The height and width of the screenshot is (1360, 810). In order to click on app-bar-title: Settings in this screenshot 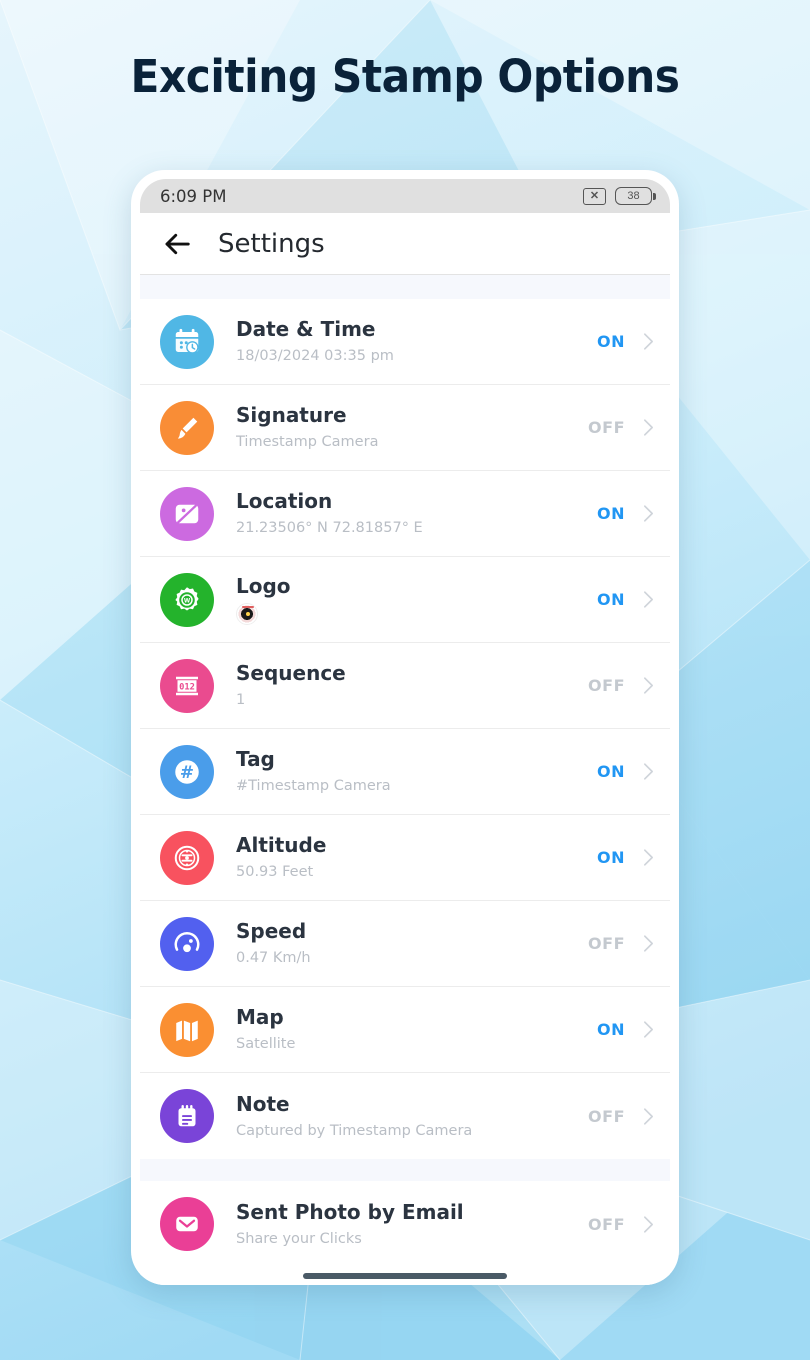, I will do `click(271, 243)`.